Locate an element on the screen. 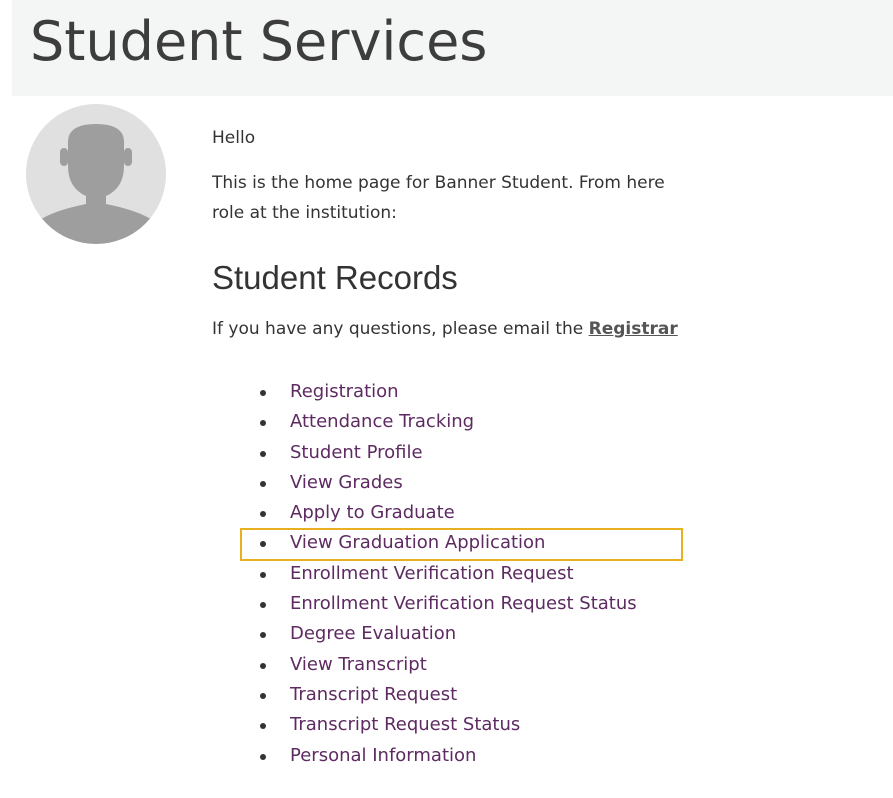  list-item-view-grades: View Grades is located at coordinates (424, 483).